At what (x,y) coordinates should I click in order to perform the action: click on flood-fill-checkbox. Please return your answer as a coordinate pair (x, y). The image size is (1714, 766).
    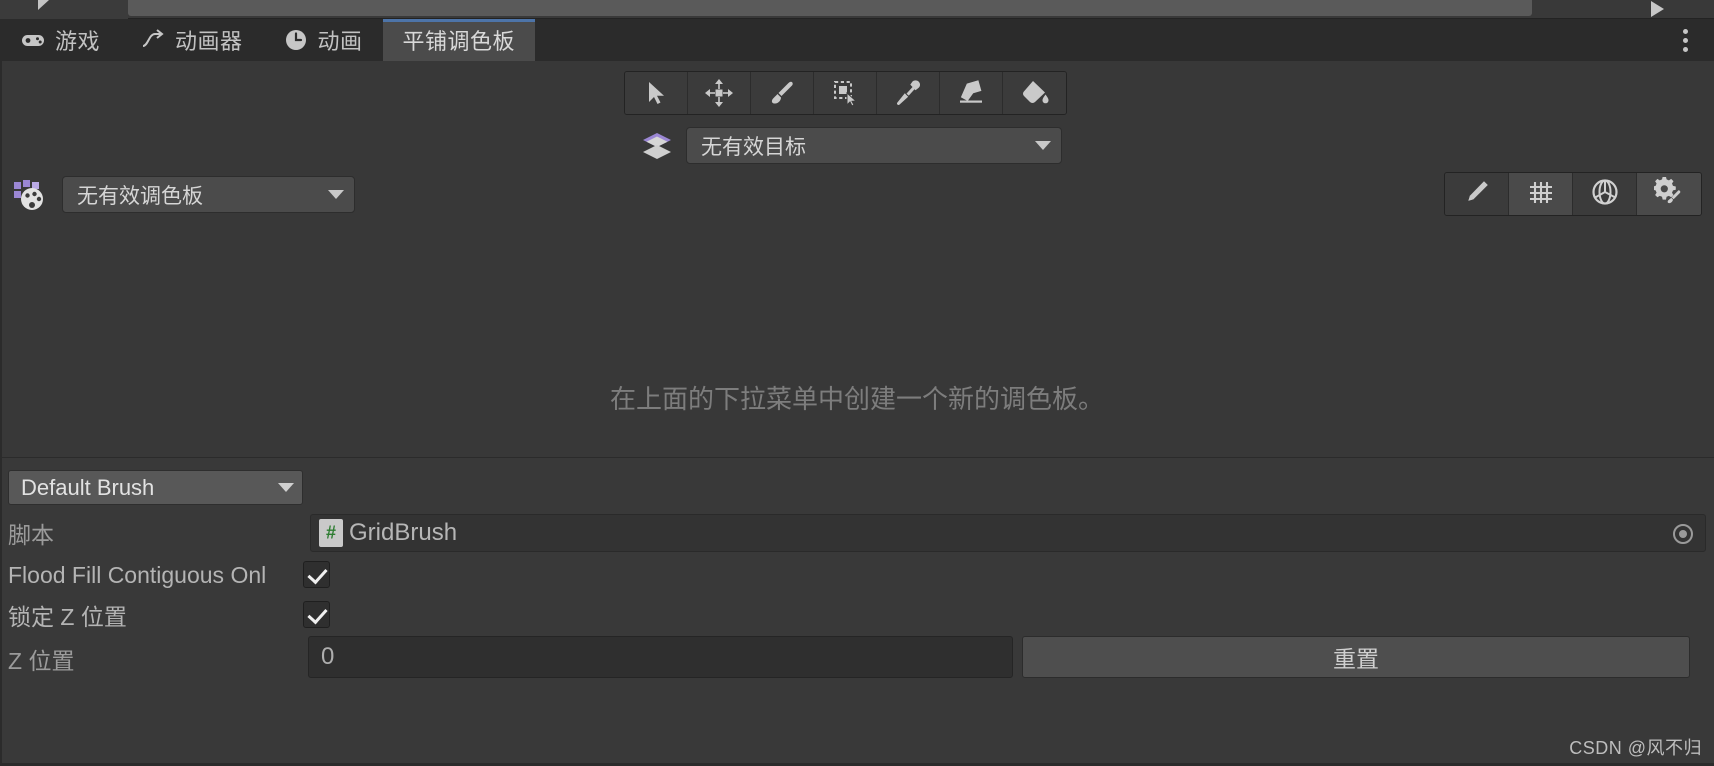
    Looking at the image, I should click on (316, 574).